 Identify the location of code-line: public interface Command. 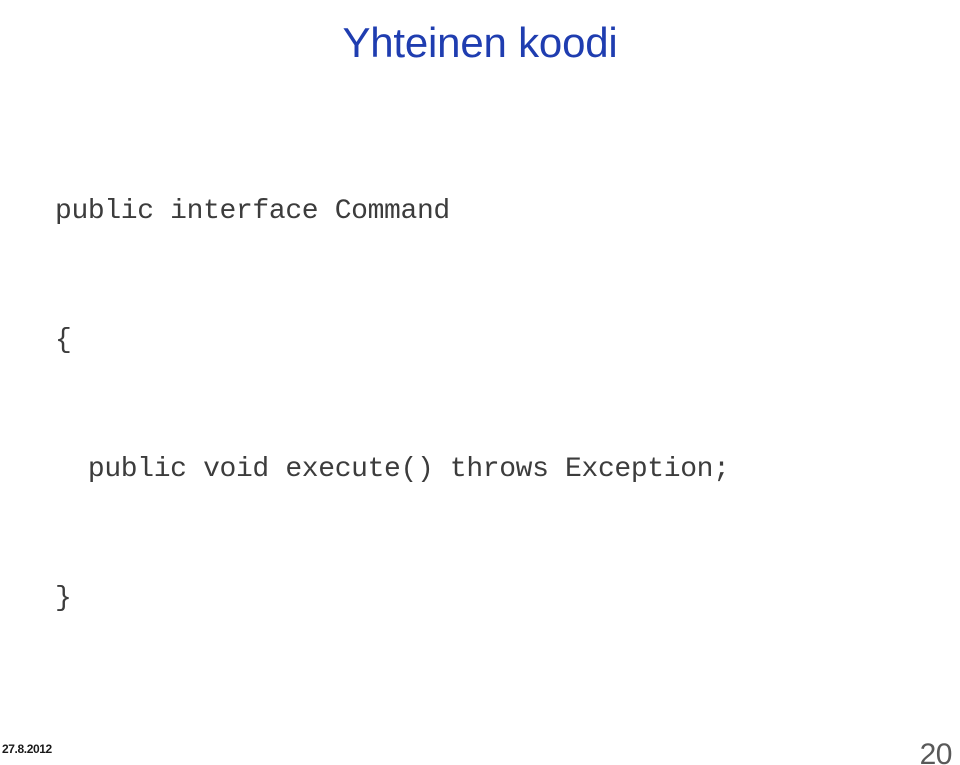
(252, 211).